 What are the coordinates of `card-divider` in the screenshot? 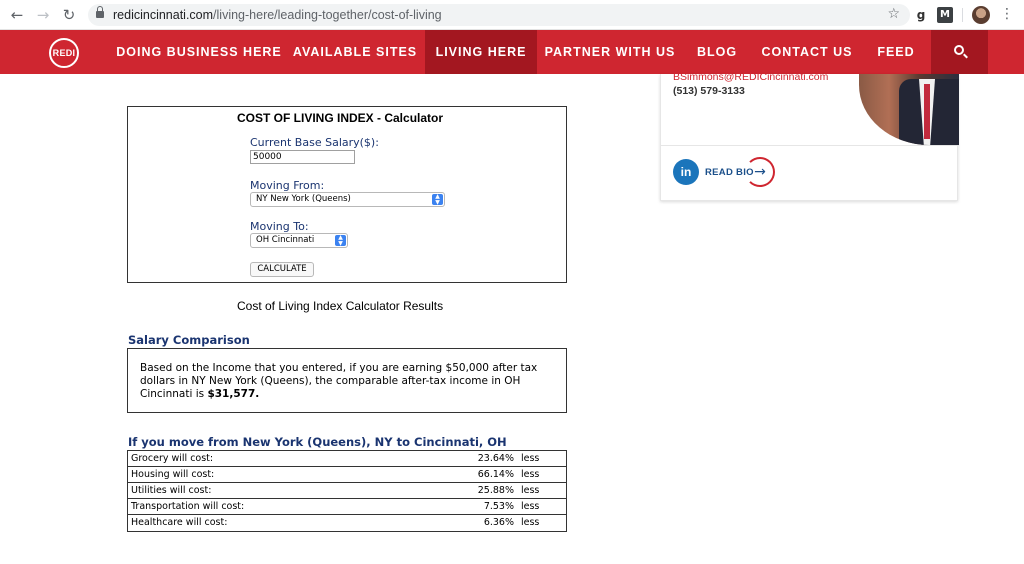 It's located at (810, 145).